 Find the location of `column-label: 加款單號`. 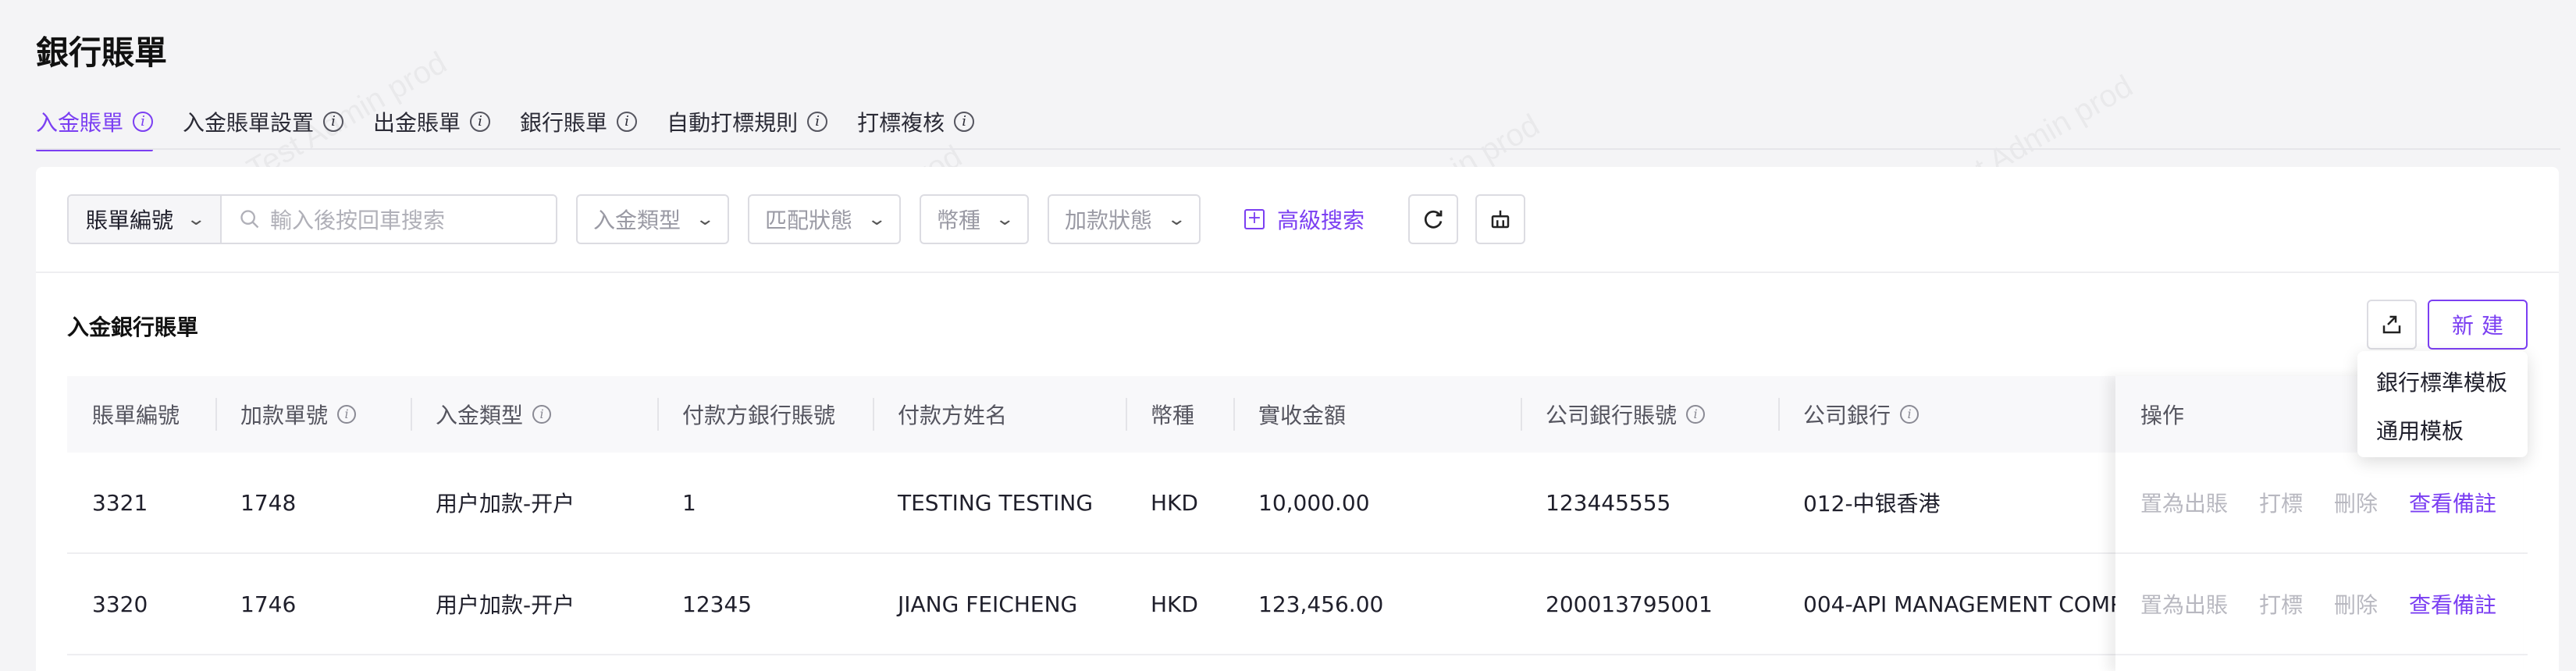

column-label: 加款單號 is located at coordinates (284, 415).